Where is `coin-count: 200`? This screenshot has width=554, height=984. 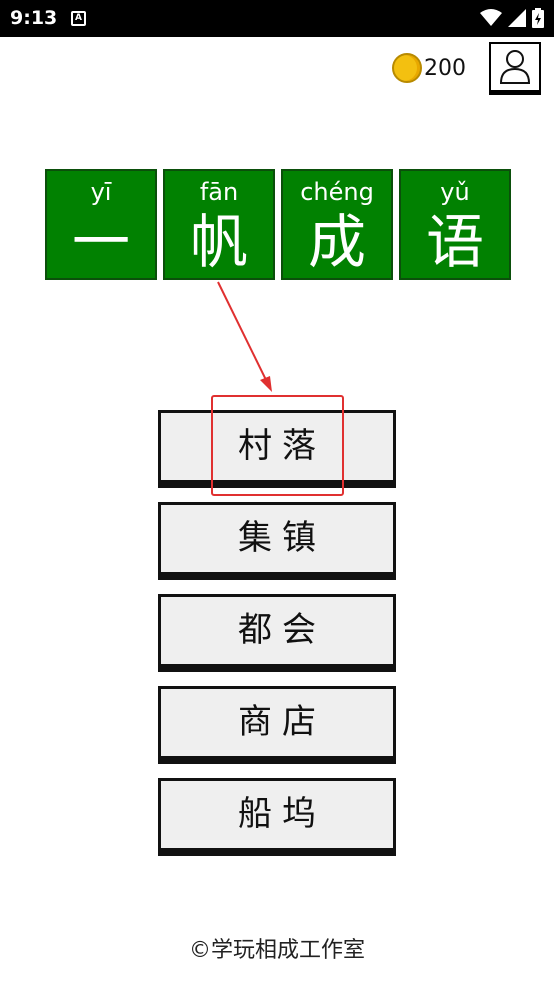 coin-count: 200 is located at coordinates (445, 68).